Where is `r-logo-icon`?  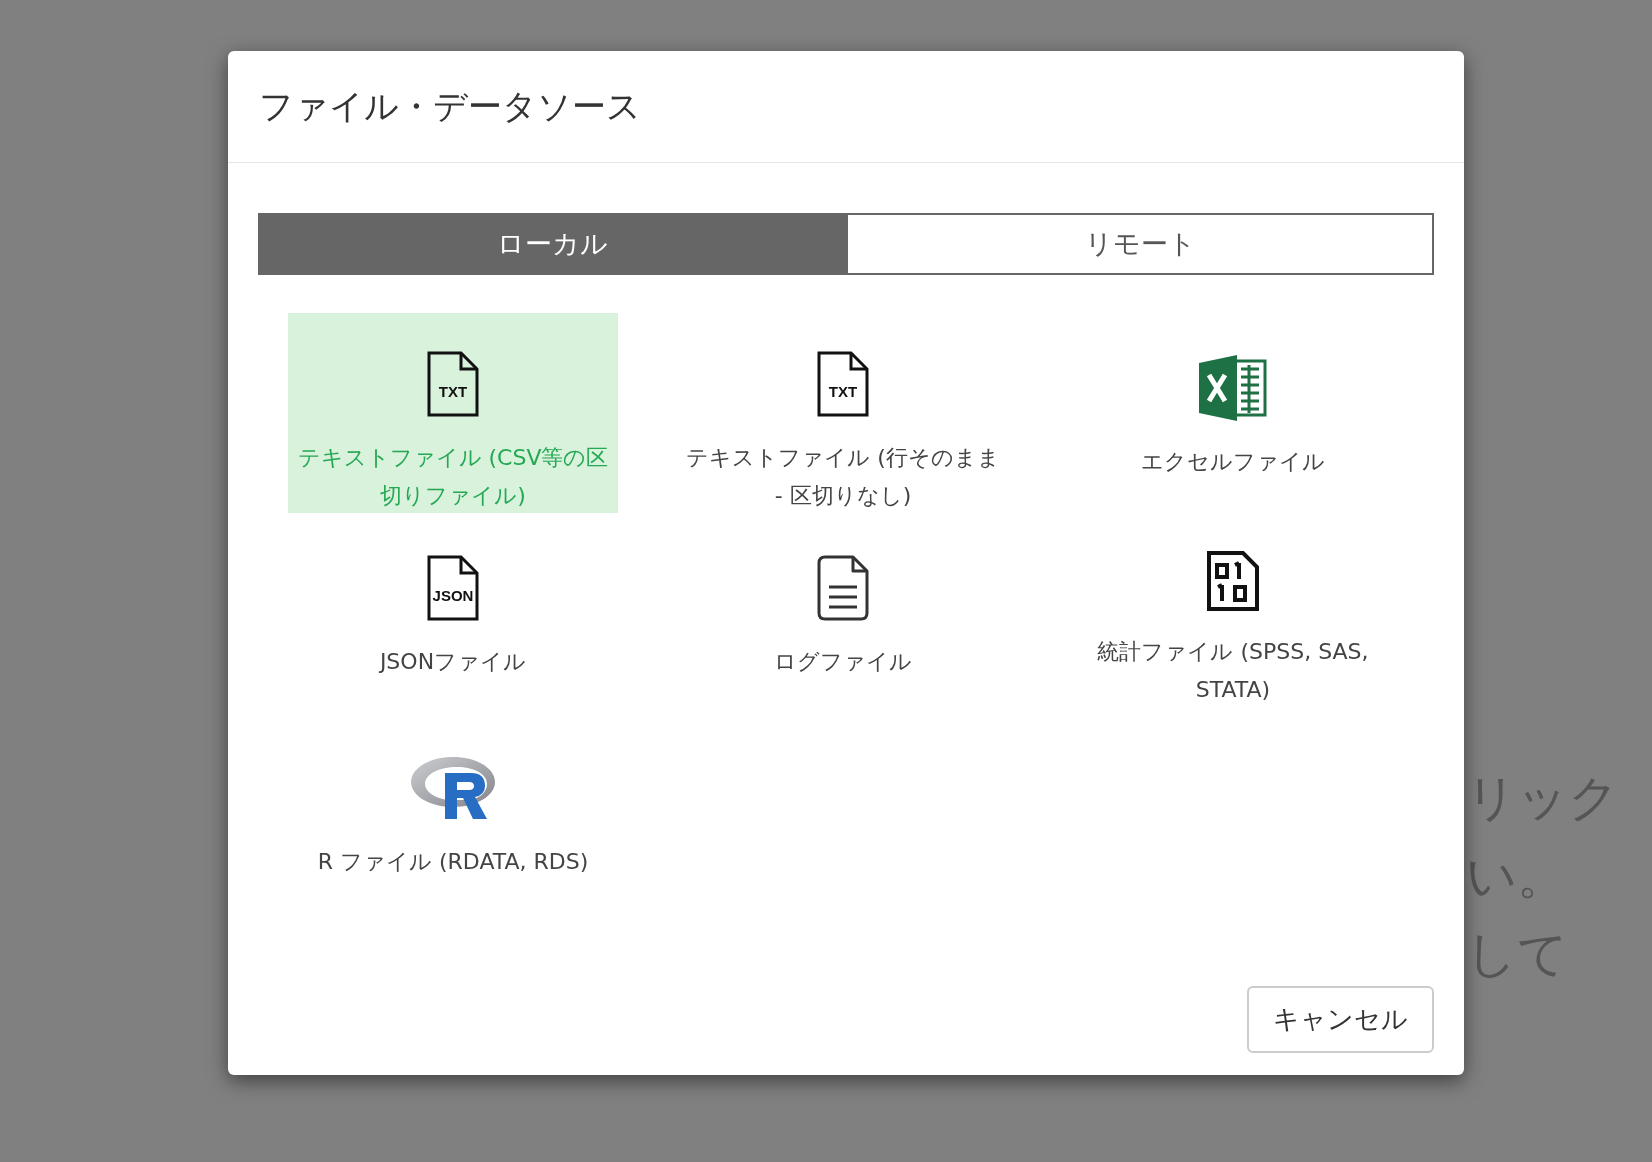 r-logo-icon is located at coordinates (453, 788).